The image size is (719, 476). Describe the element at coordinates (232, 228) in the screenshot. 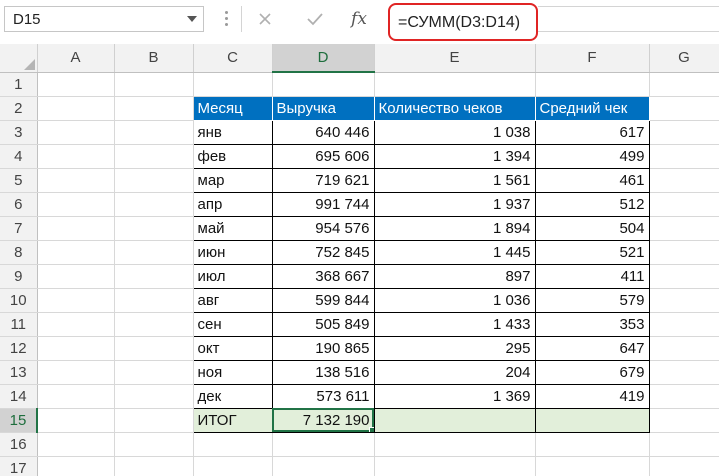

I see `table-cell: май` at that location.